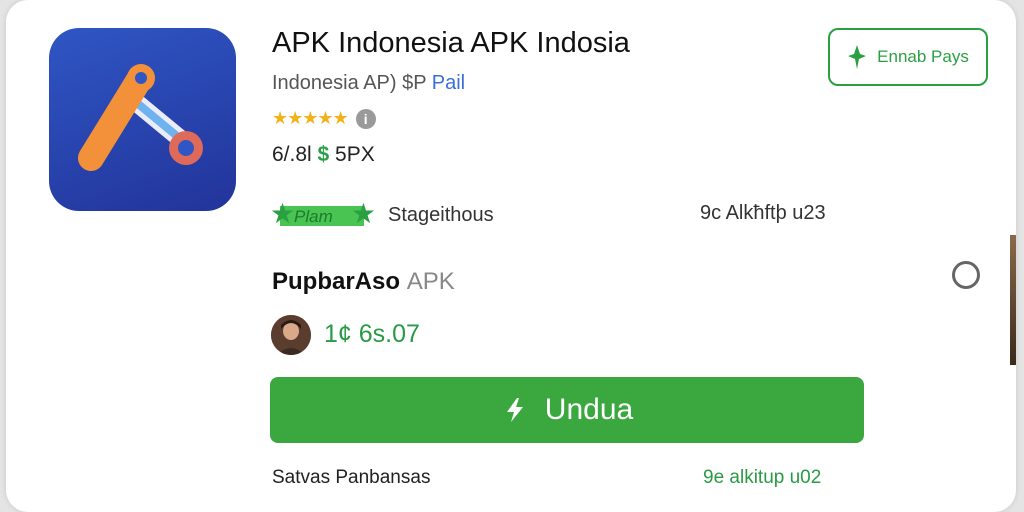 The image size is (1024, 512). What do you see at coordinates (339, 281) in the screenshot?
I see `section-title-bold: PupbarAso` at bounding box center [339, 281].